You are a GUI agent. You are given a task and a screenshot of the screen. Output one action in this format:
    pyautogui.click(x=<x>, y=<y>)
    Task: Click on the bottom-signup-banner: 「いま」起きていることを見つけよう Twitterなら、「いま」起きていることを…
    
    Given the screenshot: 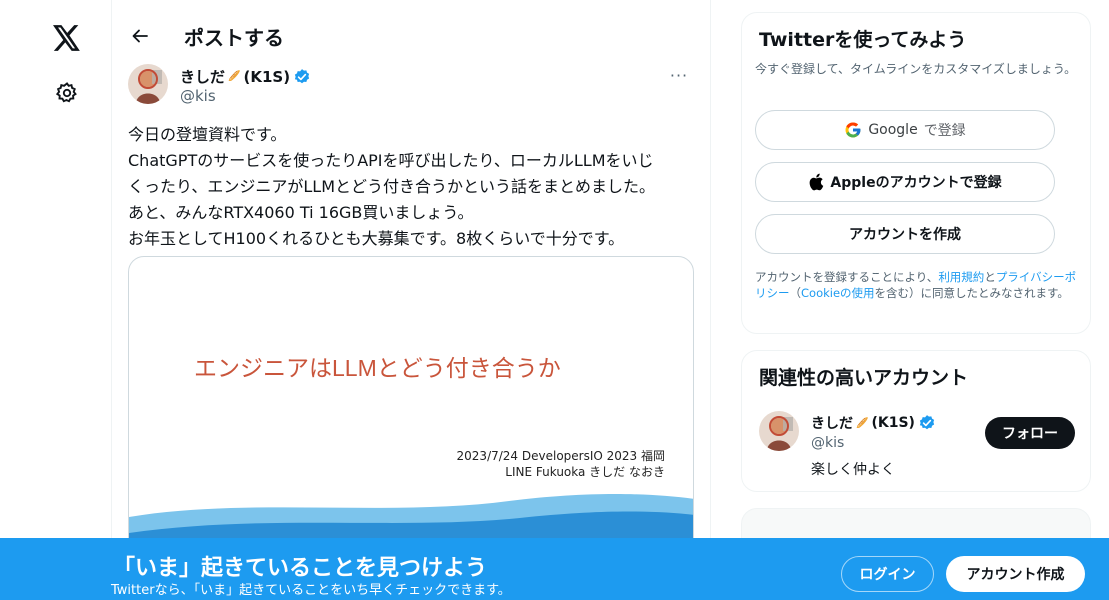 What is the action you would take?
    pyautogui.click(x=554, y=569)
    